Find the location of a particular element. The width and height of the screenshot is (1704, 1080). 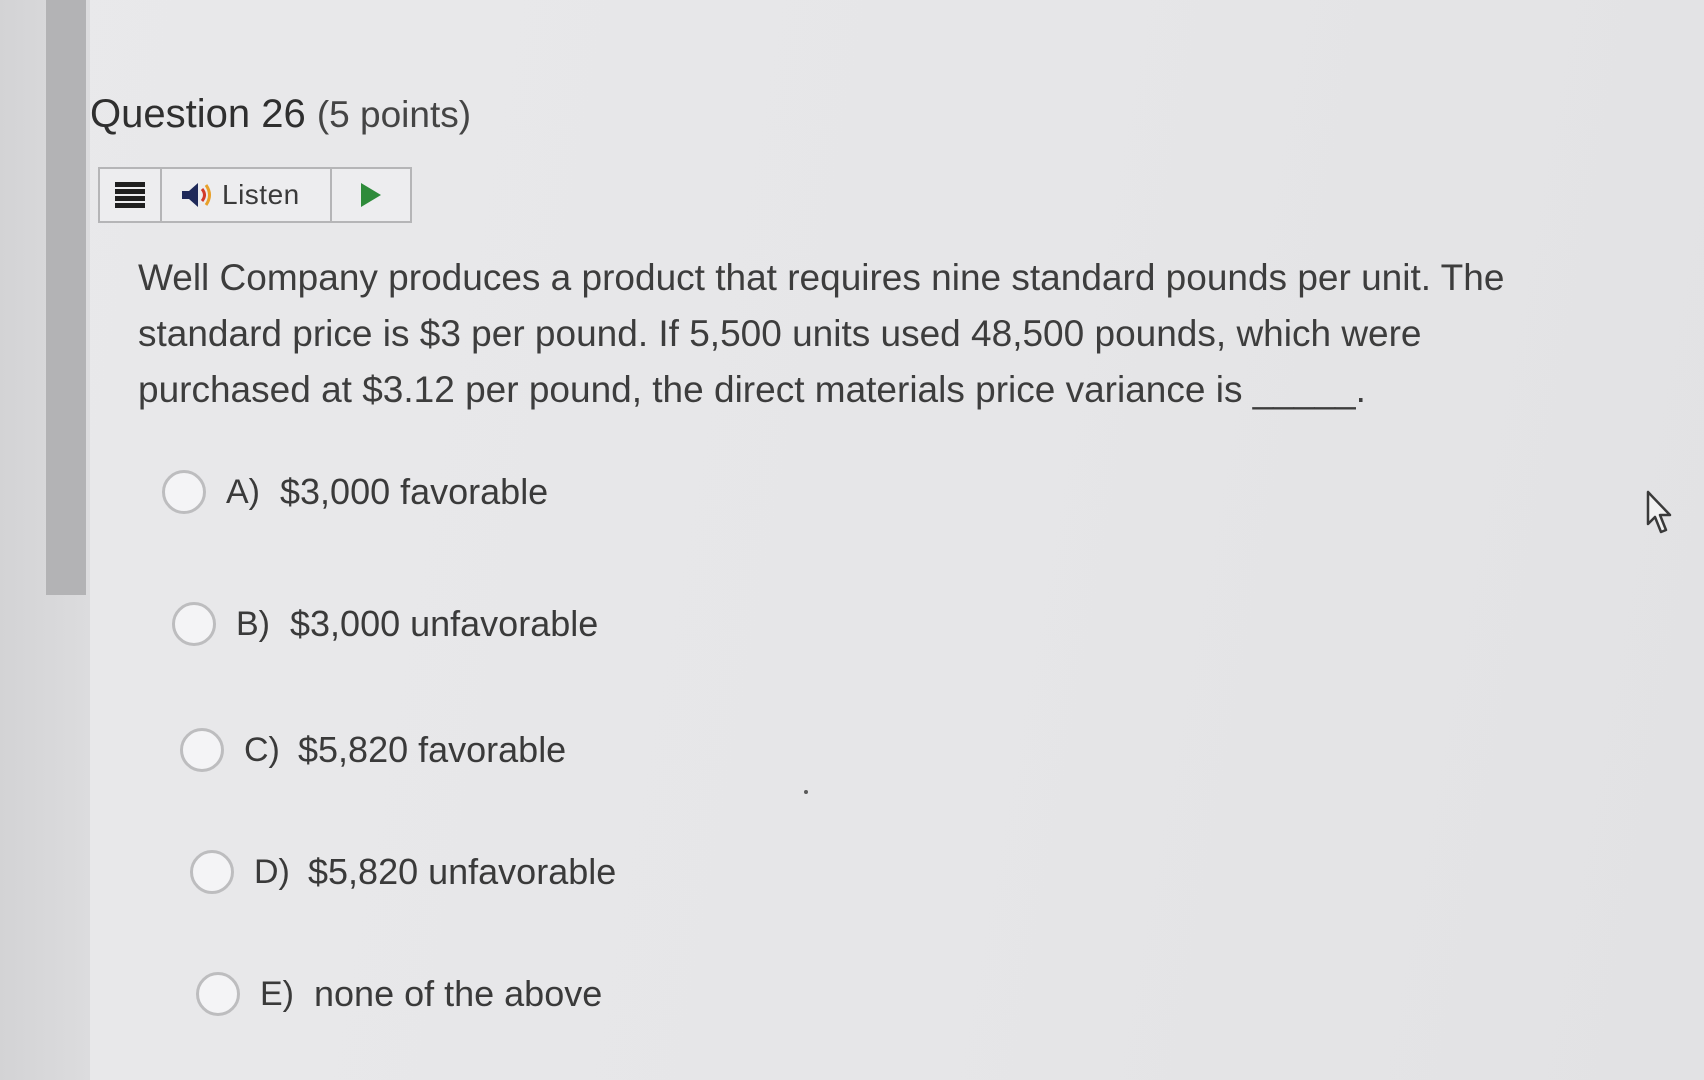

mouse-cursor-icon is located at coordinates (1659, 512).